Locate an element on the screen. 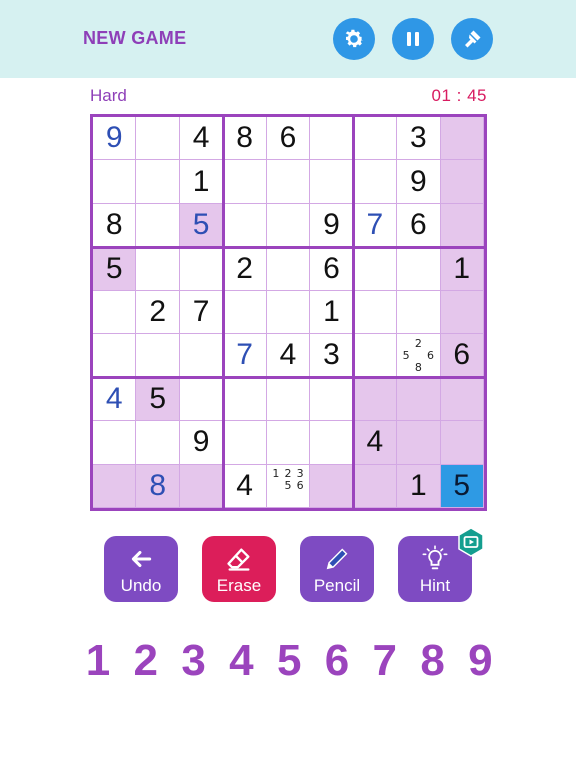  board-cell-r2c5 is located at coordinates (288, 182).